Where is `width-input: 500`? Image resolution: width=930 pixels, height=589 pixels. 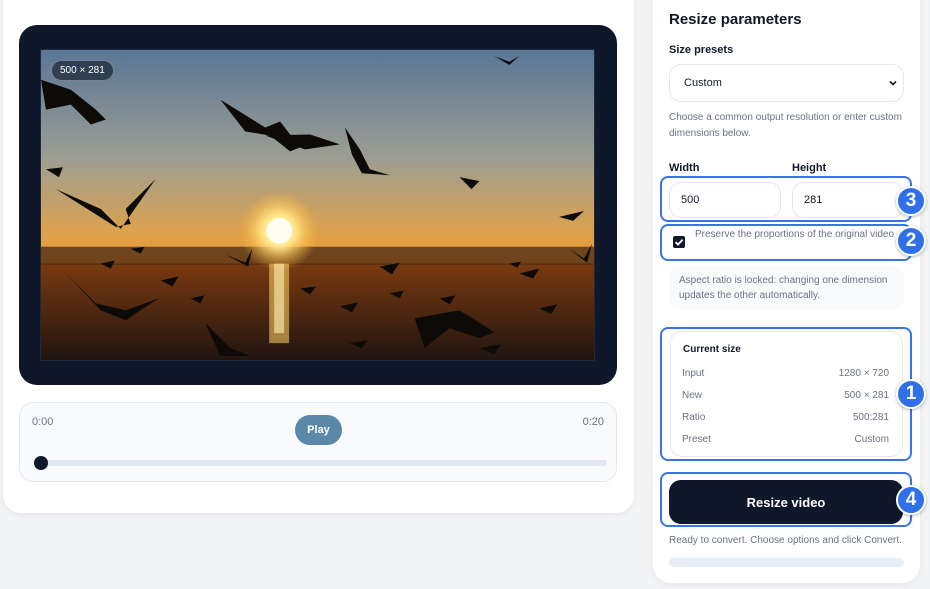
width-input: 500 is located at coordinates (725, 200).